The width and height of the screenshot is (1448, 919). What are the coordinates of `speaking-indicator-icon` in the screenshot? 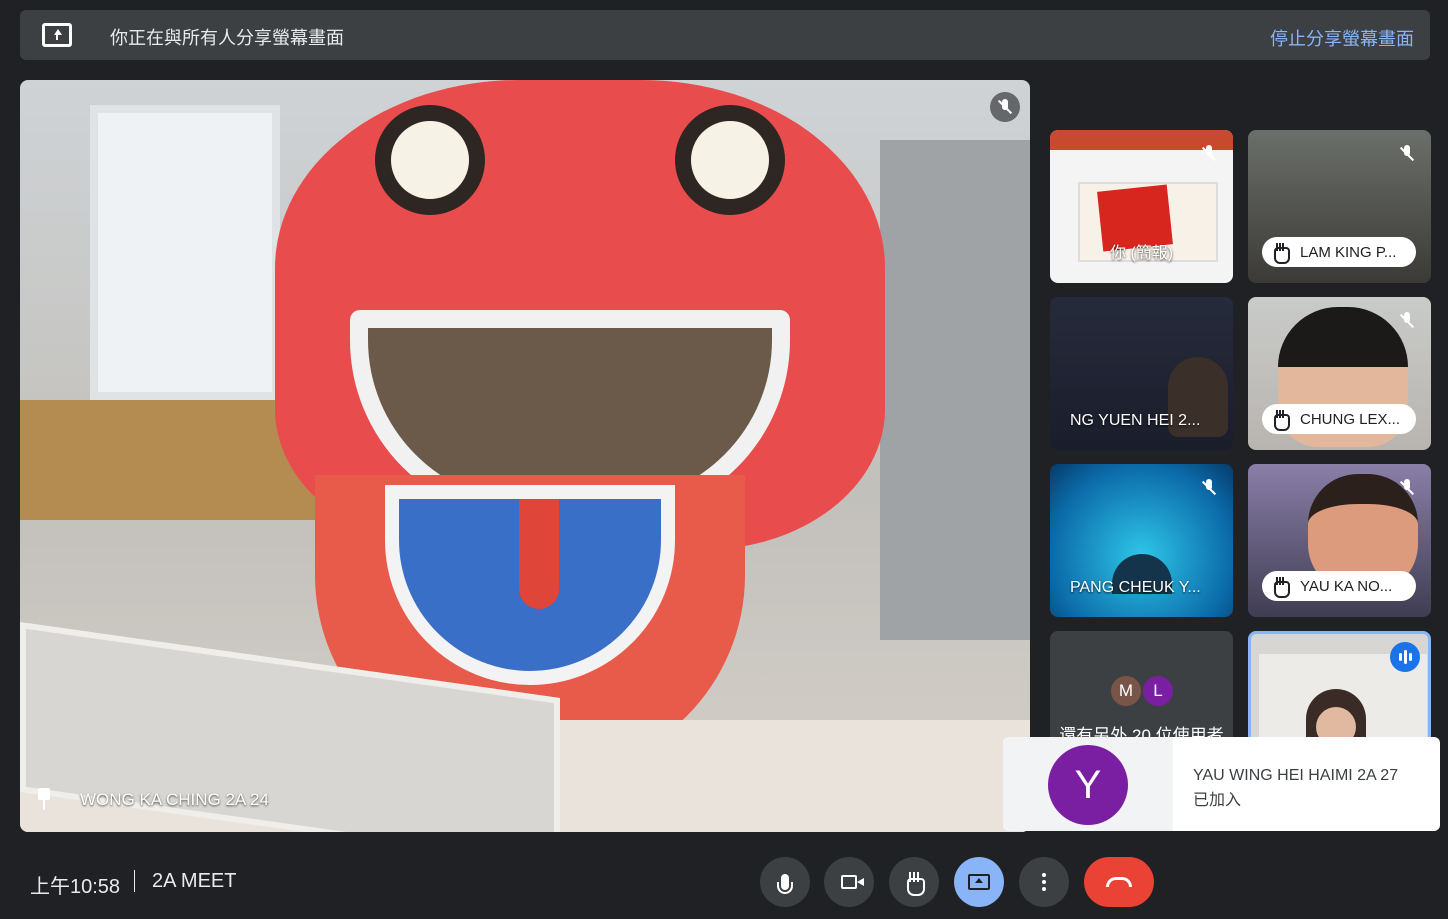 It's located at (1405, 657).